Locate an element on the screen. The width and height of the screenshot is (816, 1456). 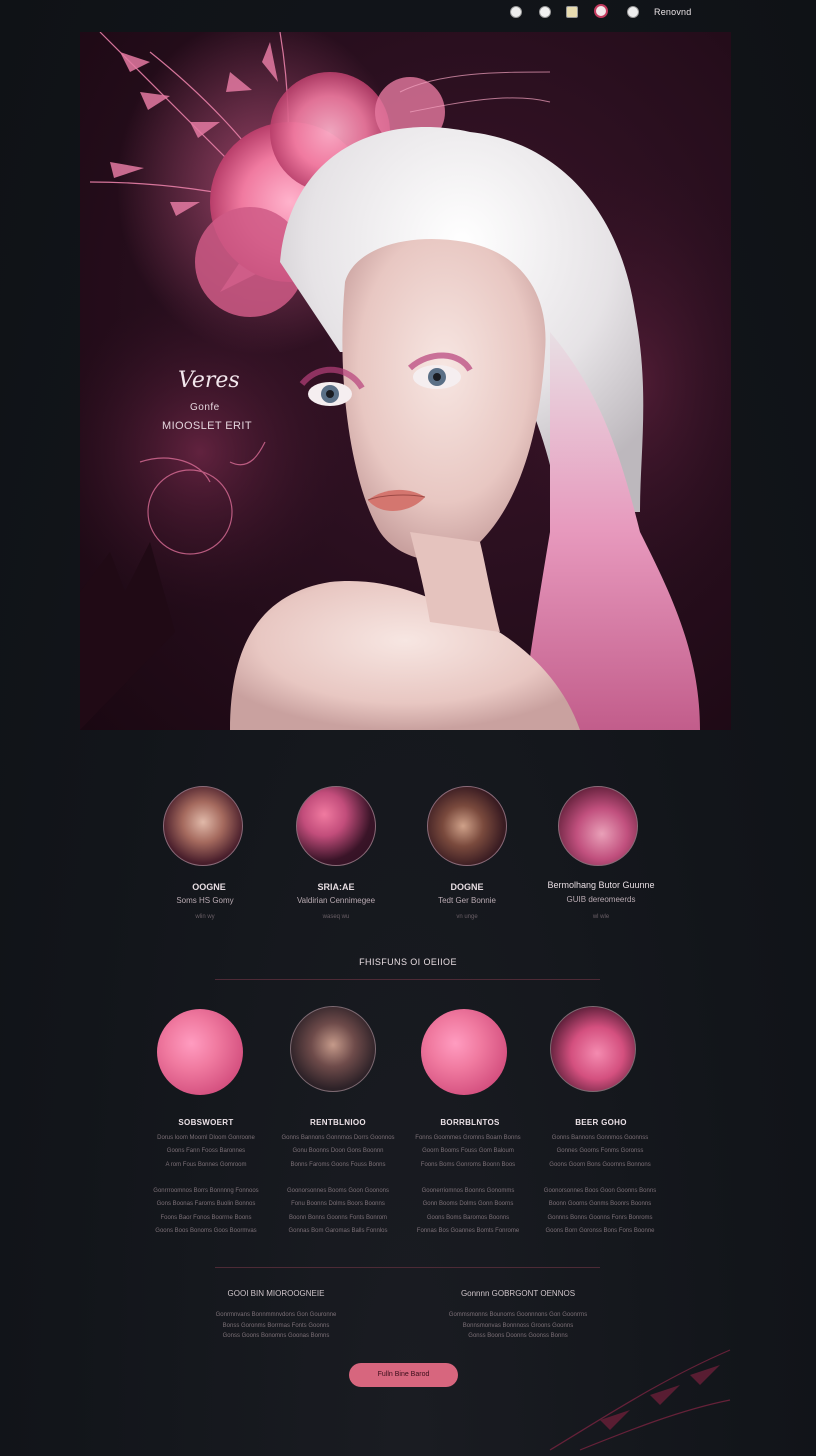
nav-link: Renovnd is located at coordinates (672, 12).